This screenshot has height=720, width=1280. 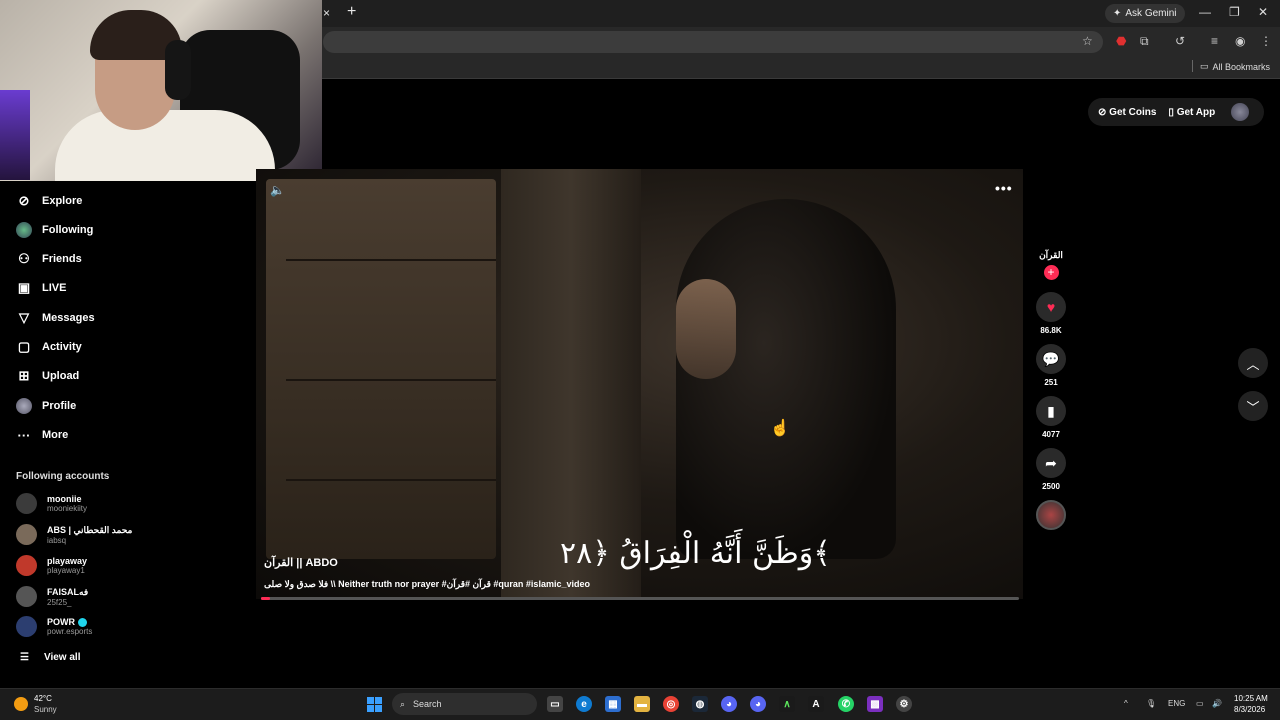 What do you see at coordinates (729, 704) in the screenshot?
I see `discord-icon: ◕` at bounding box center [729, 704].